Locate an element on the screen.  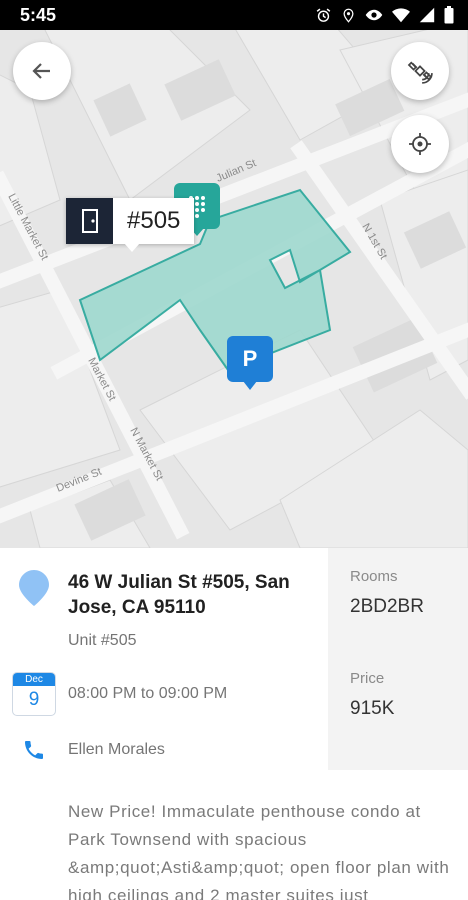
satellite-toggle-button is located at coordinates (420, 71).